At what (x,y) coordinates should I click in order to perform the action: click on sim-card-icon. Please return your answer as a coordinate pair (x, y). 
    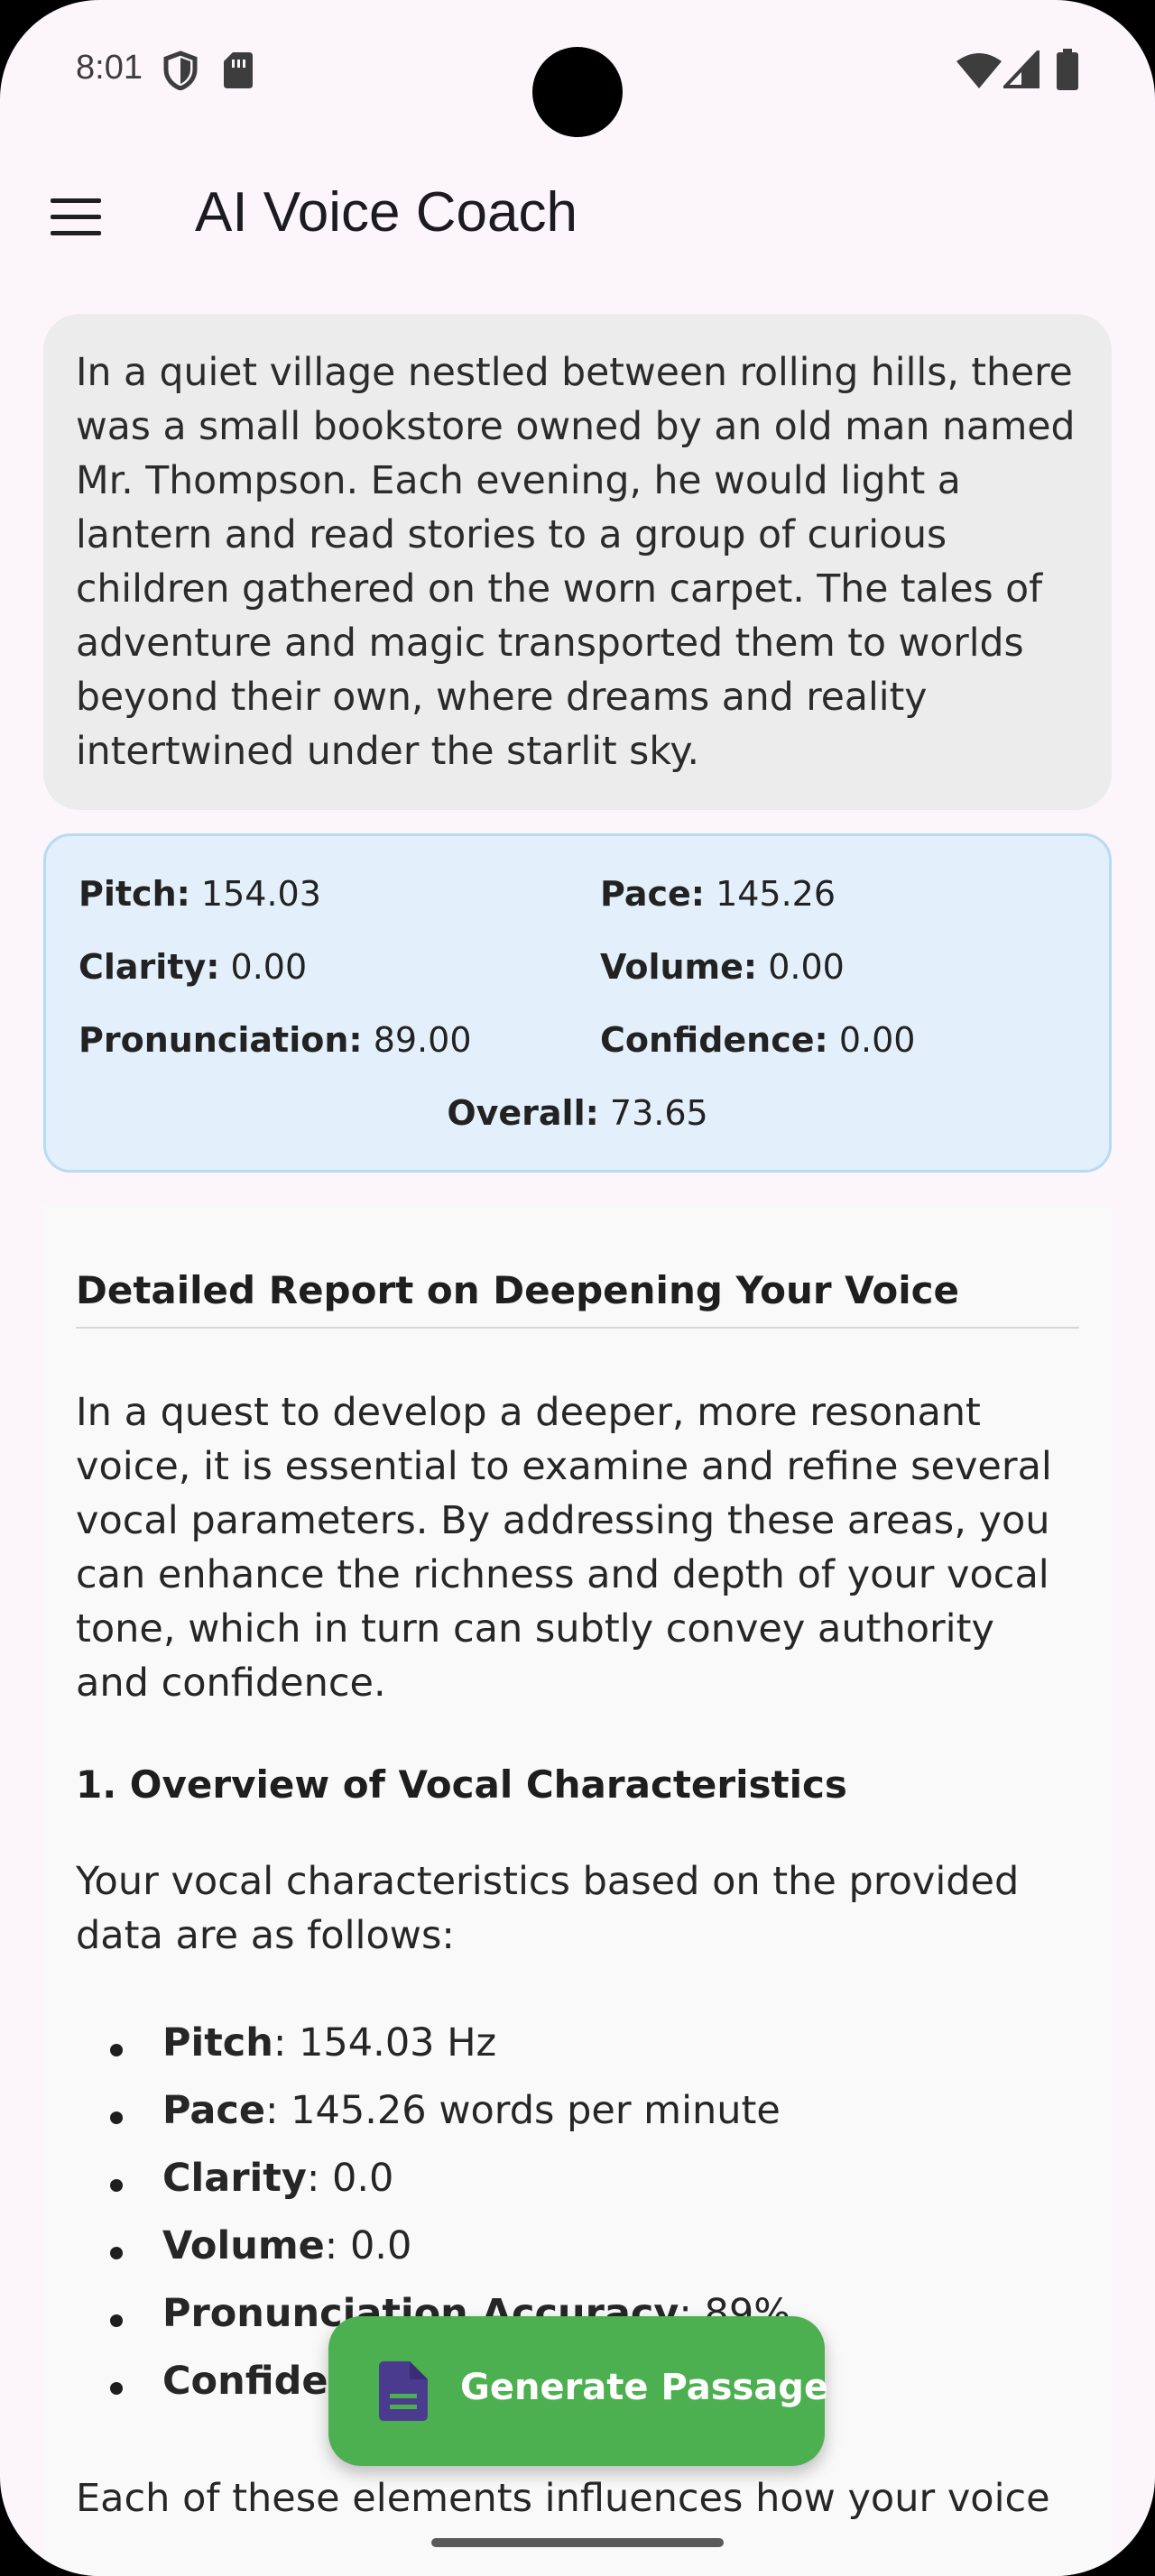
    Looking at the image, I should click on (239, 70).